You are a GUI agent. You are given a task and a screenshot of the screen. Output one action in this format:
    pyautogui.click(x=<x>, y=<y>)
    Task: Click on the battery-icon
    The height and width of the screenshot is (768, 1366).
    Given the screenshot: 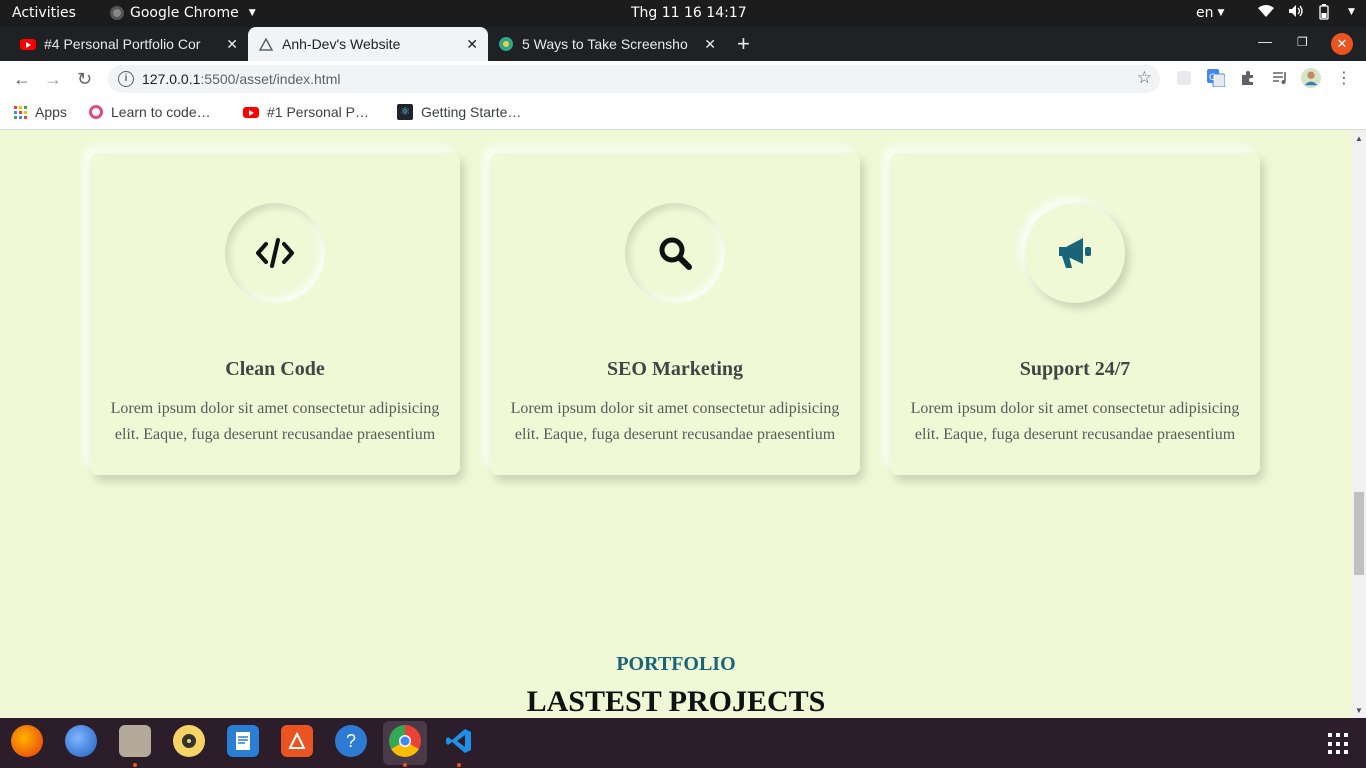 What is the action you would take?
    pyautogui.click(x=1324, y=14)
    